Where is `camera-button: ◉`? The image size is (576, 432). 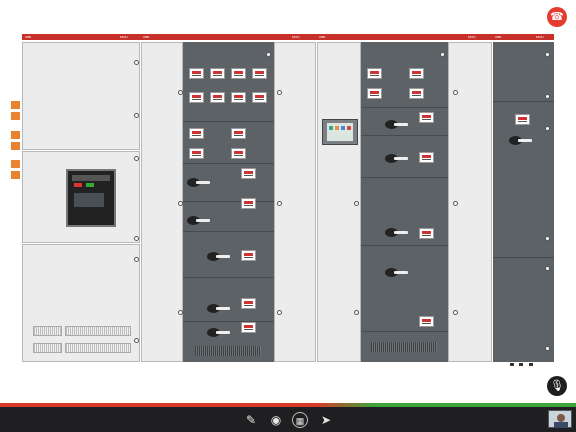
camera-button: ◉ is located at coordinates (276, 420).